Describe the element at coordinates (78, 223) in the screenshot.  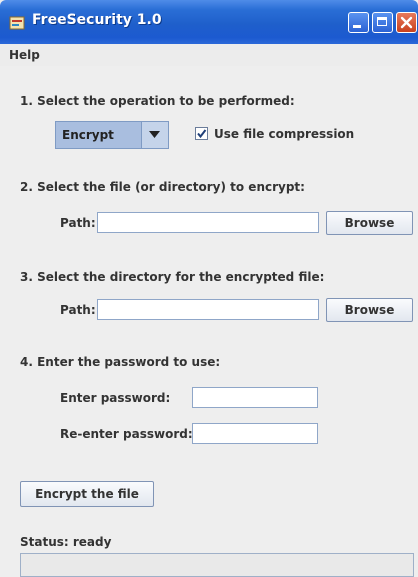
I see `source-path-label: Path:` at that location.